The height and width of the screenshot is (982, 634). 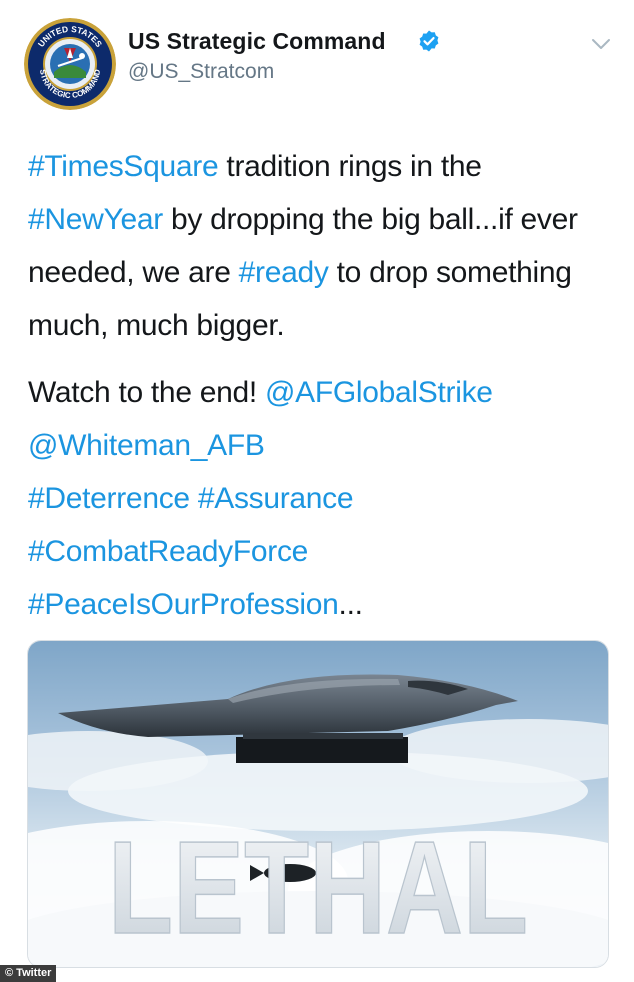 I want to click on hashtag-link-newyear: #NewYear, so click(x=95, y=219).